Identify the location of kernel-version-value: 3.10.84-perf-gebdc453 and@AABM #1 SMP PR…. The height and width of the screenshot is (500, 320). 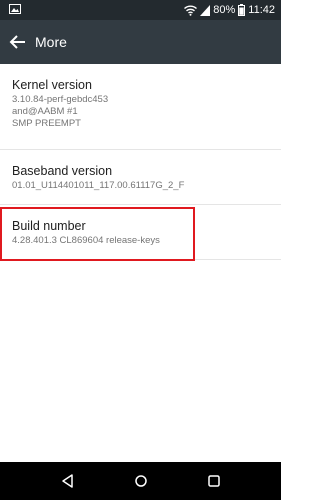
(60, 111).